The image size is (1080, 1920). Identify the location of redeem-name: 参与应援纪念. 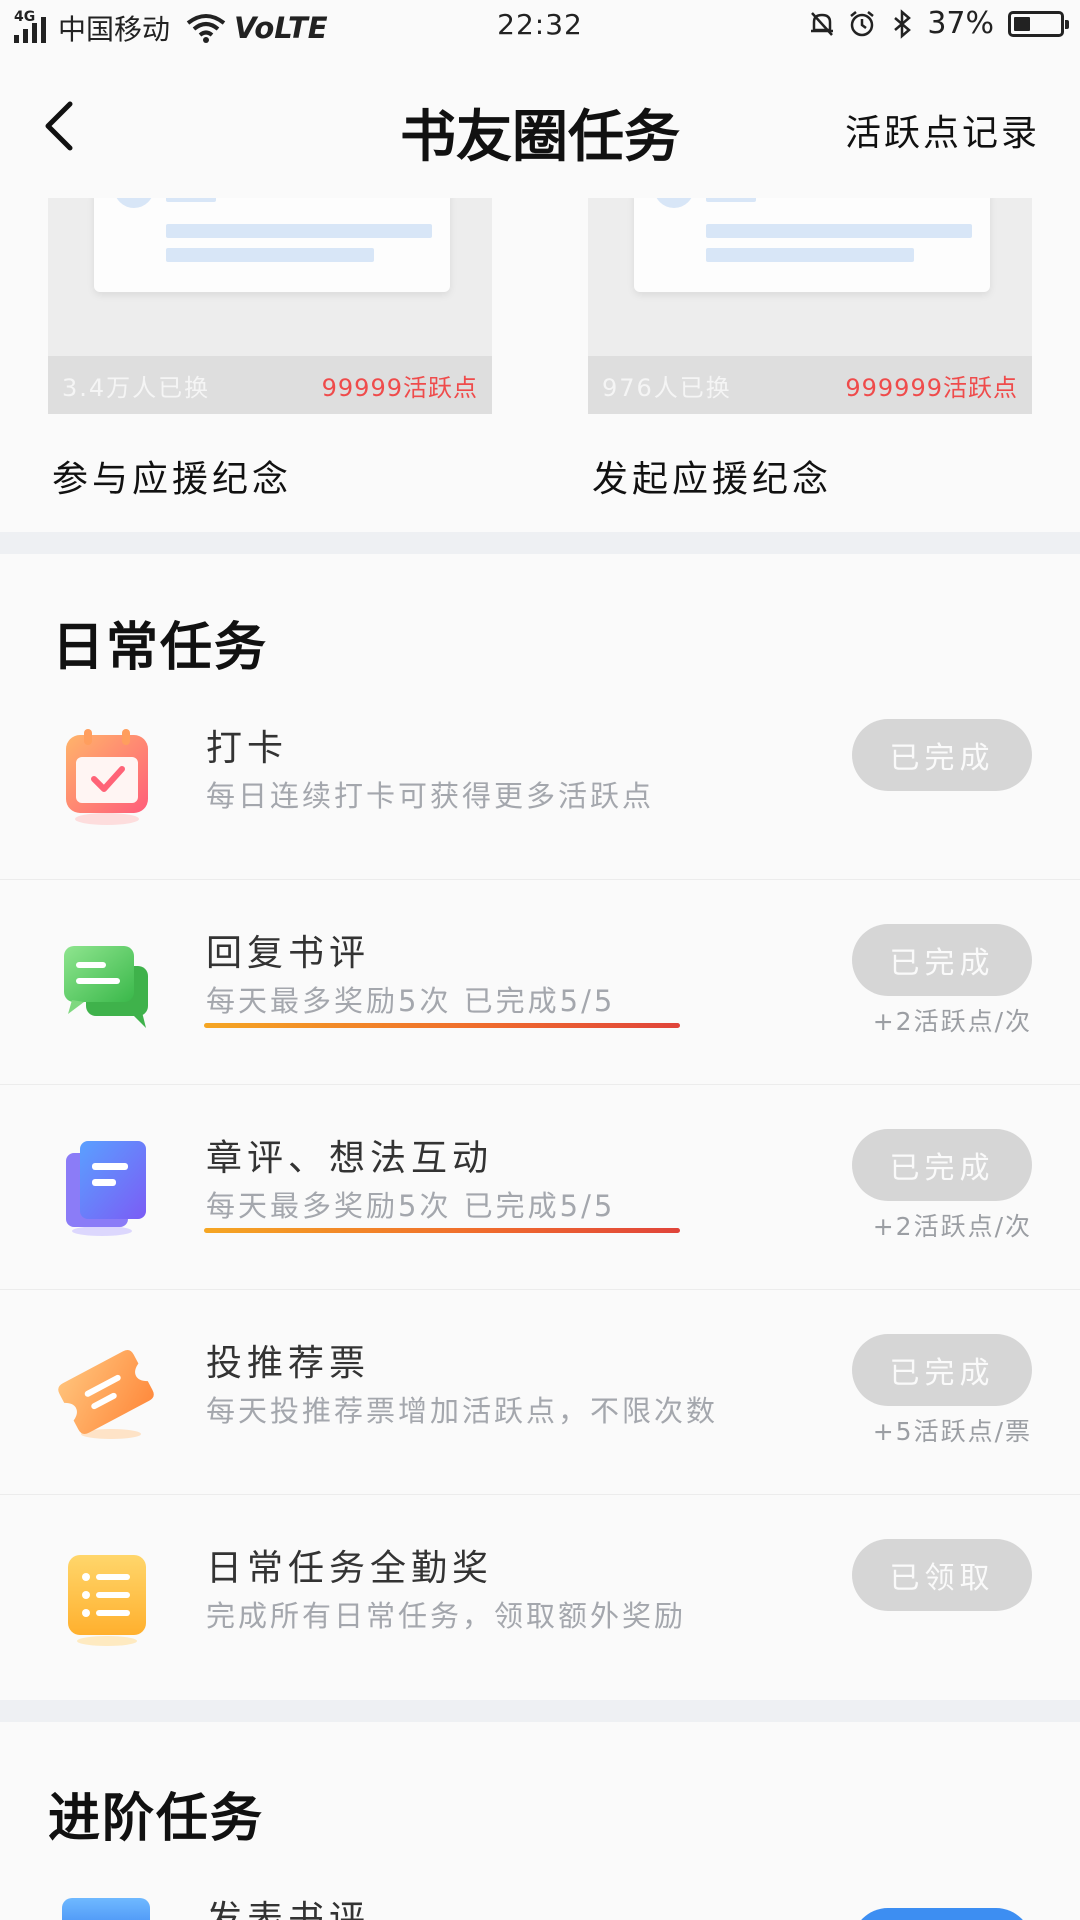
(172, 479).